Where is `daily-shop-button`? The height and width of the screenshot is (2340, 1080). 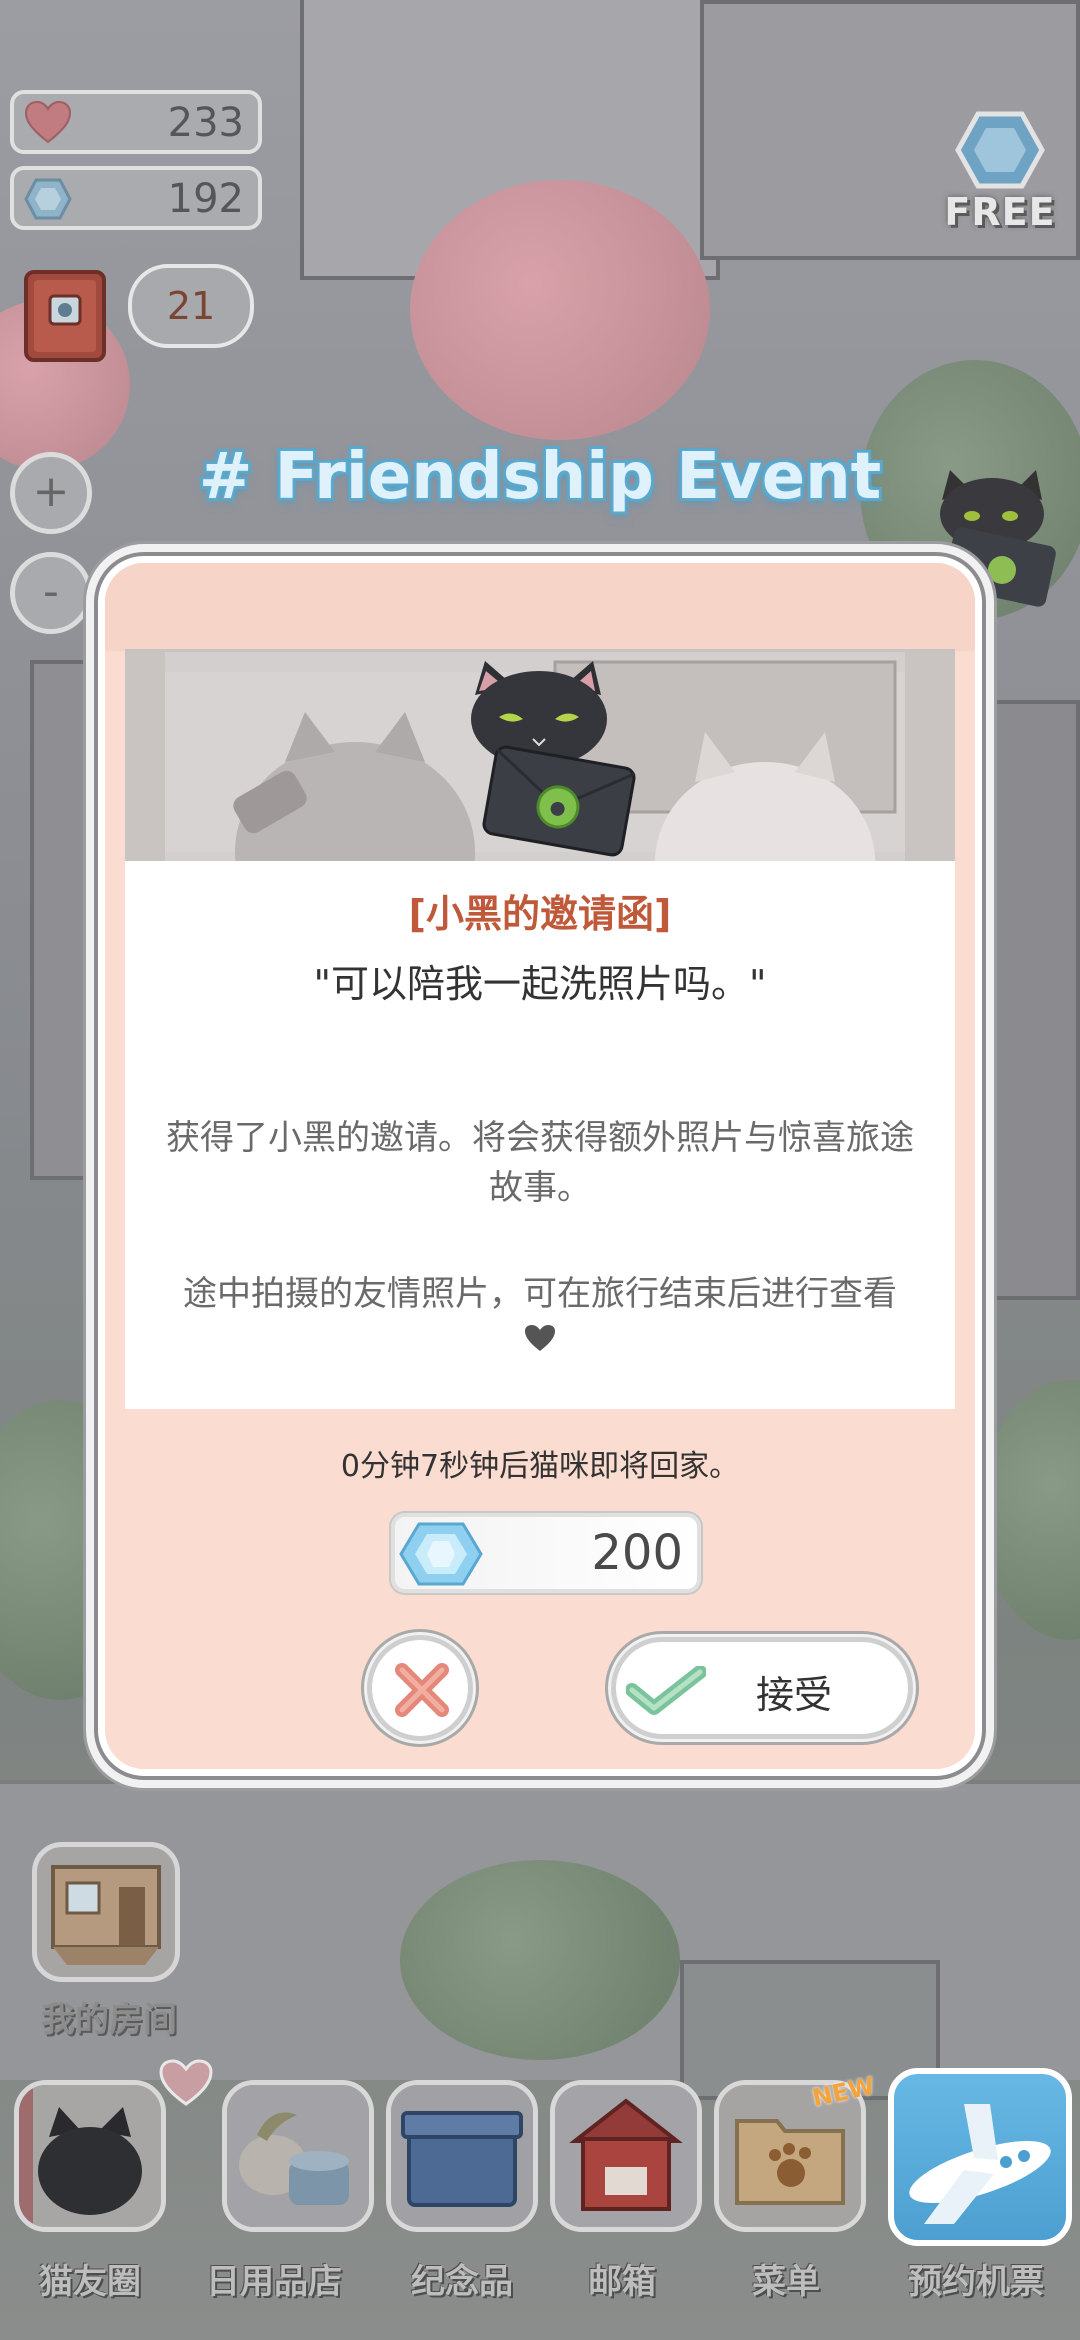
daily-shop-button is located at coordinates (298, 2156).